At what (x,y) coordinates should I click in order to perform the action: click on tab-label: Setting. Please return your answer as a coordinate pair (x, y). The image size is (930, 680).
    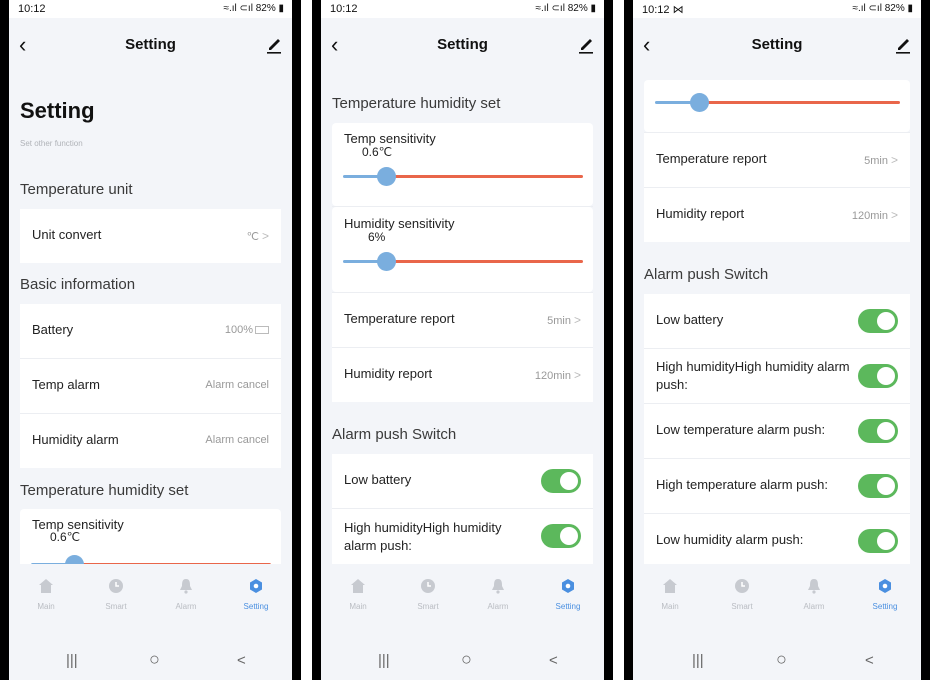
    Looking at the image, I should click on (256, 606).